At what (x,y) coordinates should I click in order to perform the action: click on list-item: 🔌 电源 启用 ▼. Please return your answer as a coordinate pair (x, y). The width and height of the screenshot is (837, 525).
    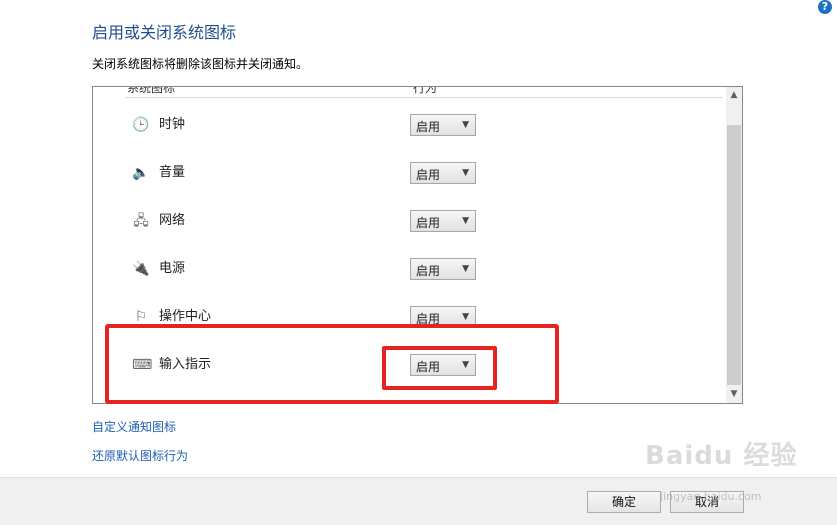
    Looking at the image, I should click on (411, 268).